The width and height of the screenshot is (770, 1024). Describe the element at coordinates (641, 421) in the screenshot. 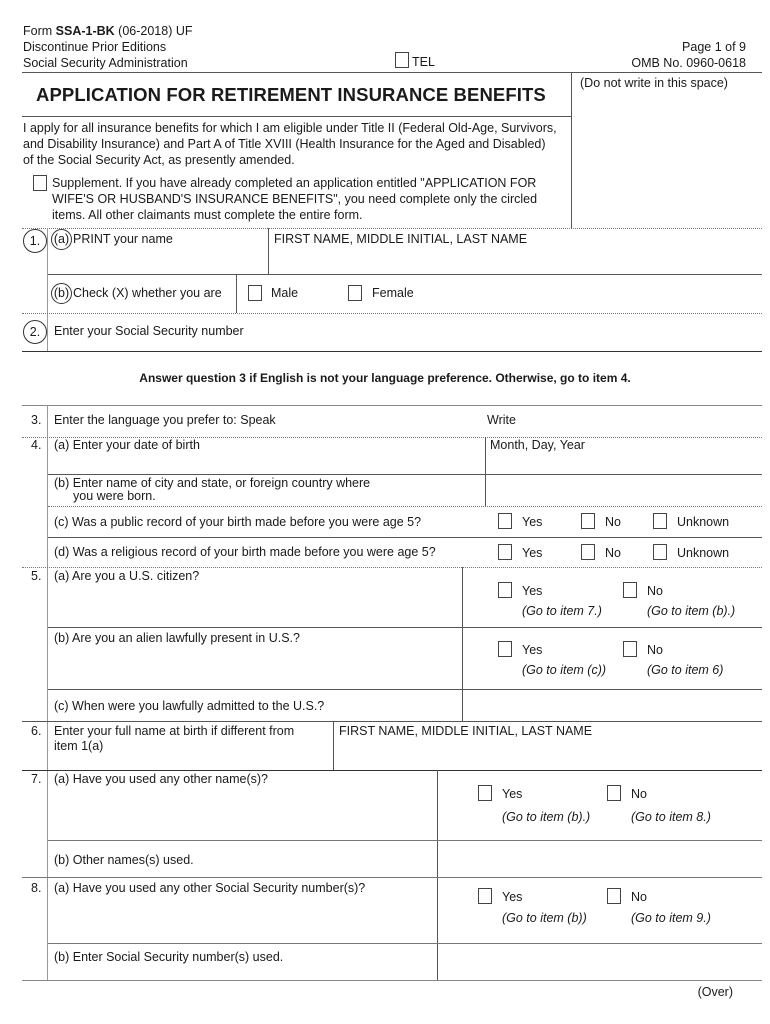

I see `write-language-input` at that location.